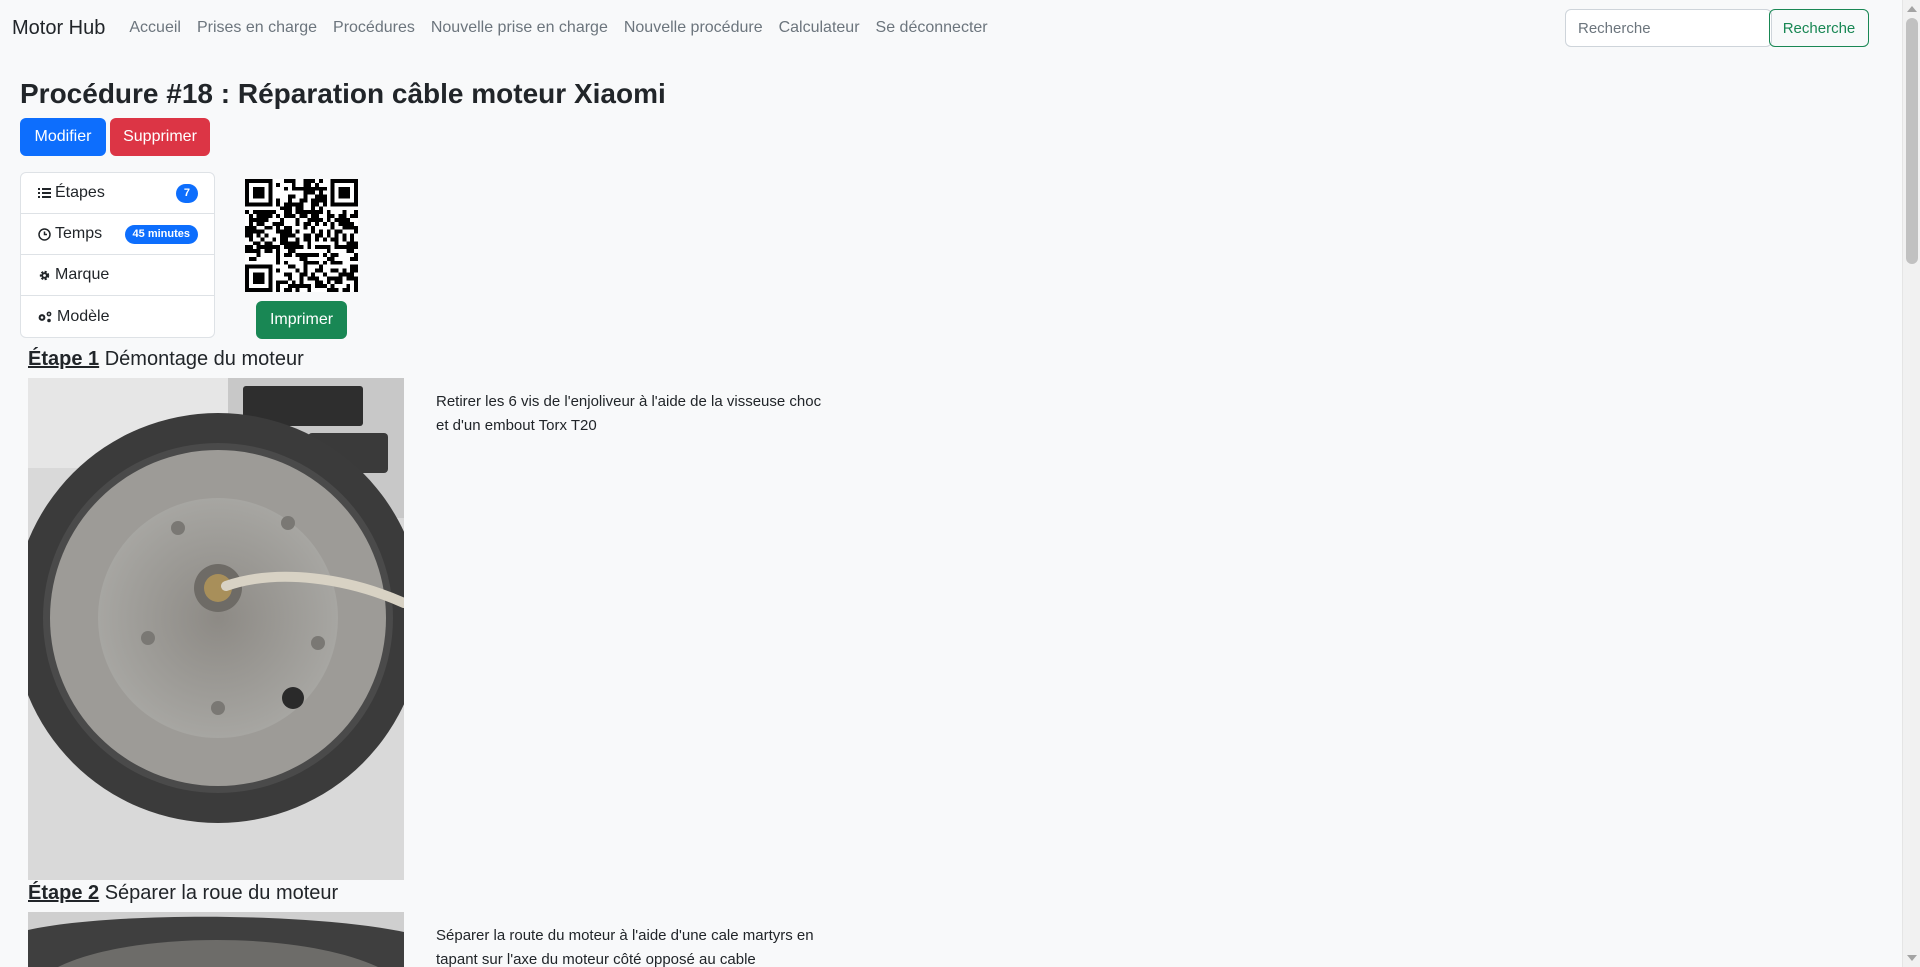  Describe the element at coordinates (204, 359) in the screenshot. I see `step-title: Démontage du moteur` at that location.